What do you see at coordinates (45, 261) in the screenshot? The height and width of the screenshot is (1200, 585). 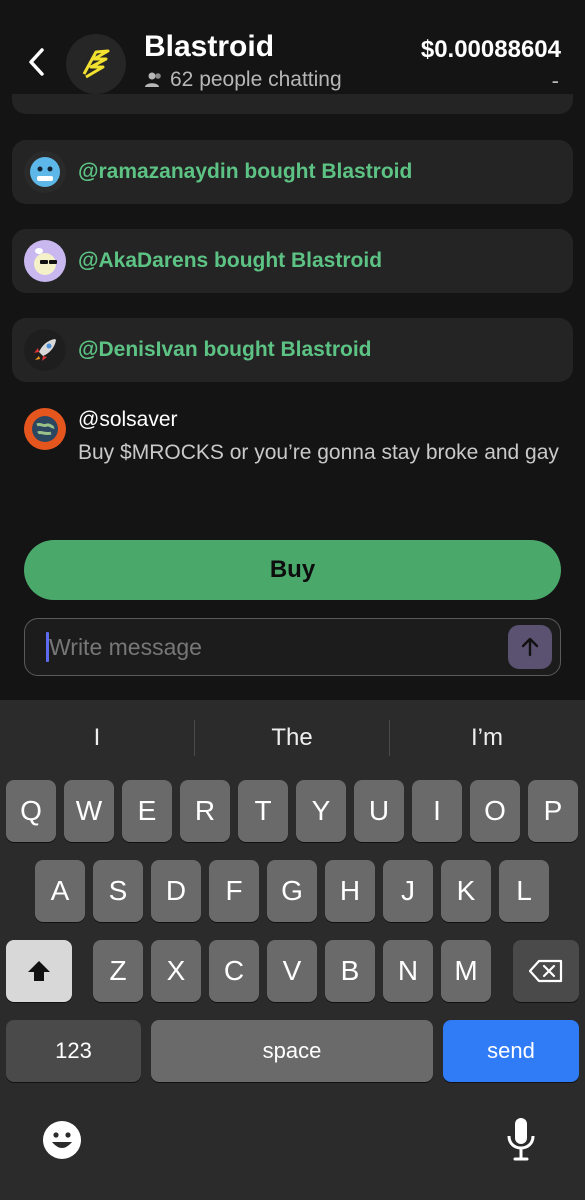 I see `sunglasses-avatar-icon` at bounding box center [45, 261].